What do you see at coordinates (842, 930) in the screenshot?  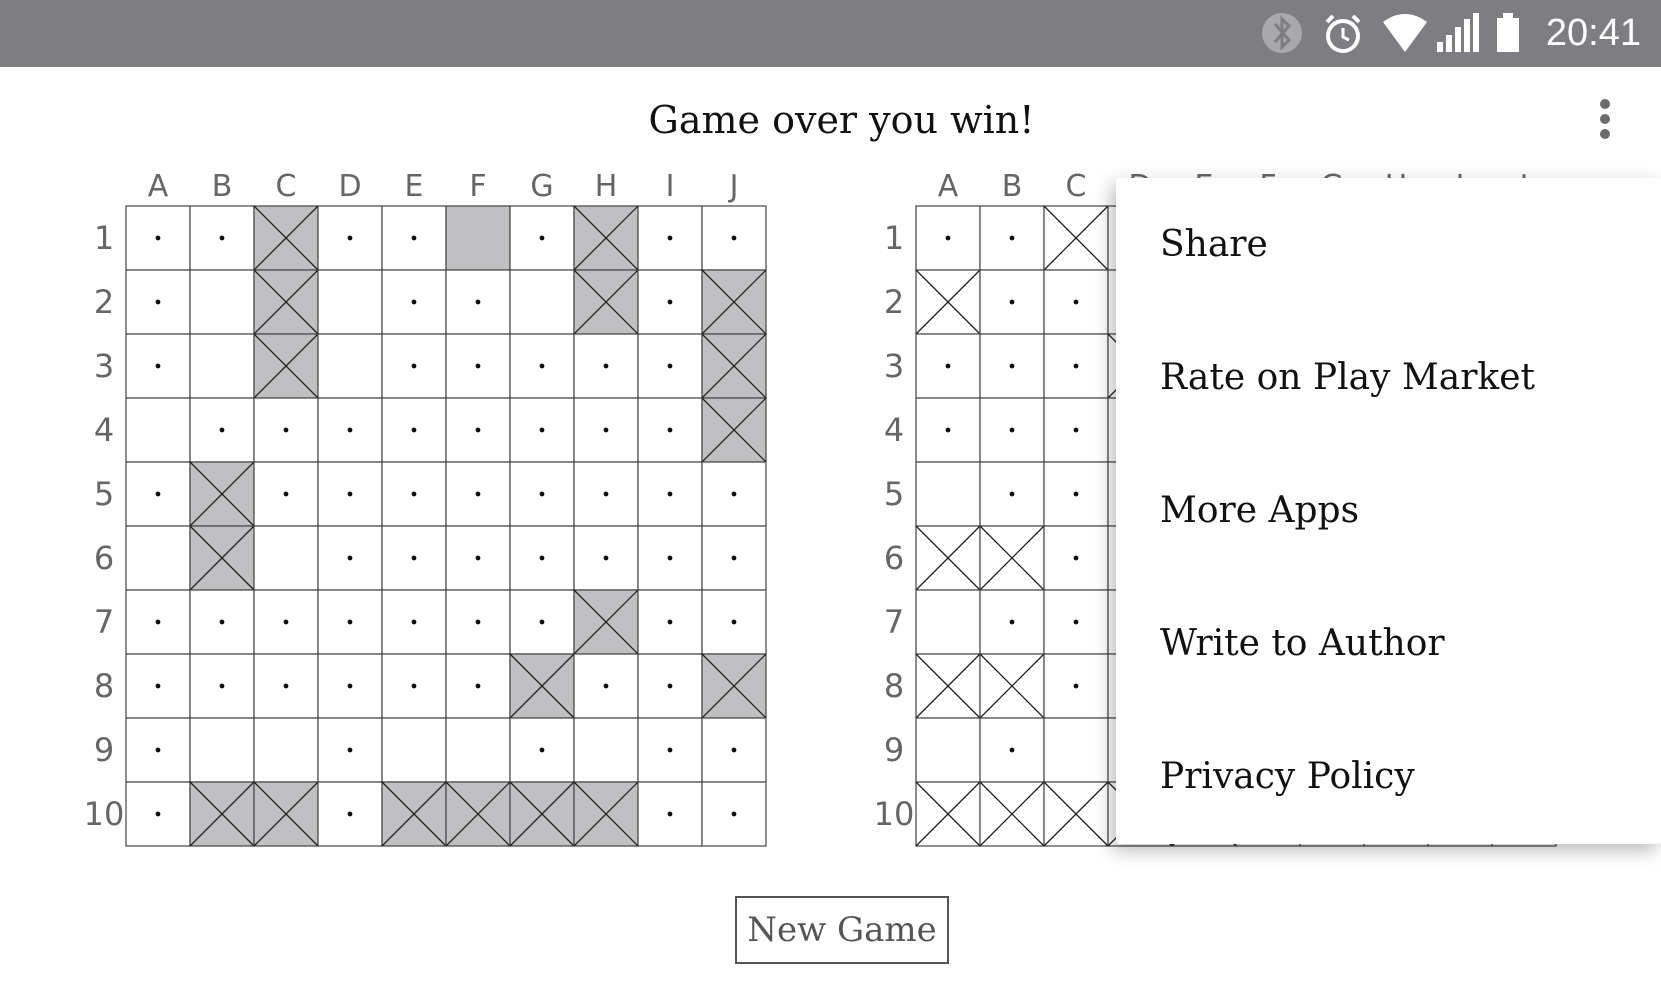 I see `new-game-button: New Game` at bounding box center [842, 930].